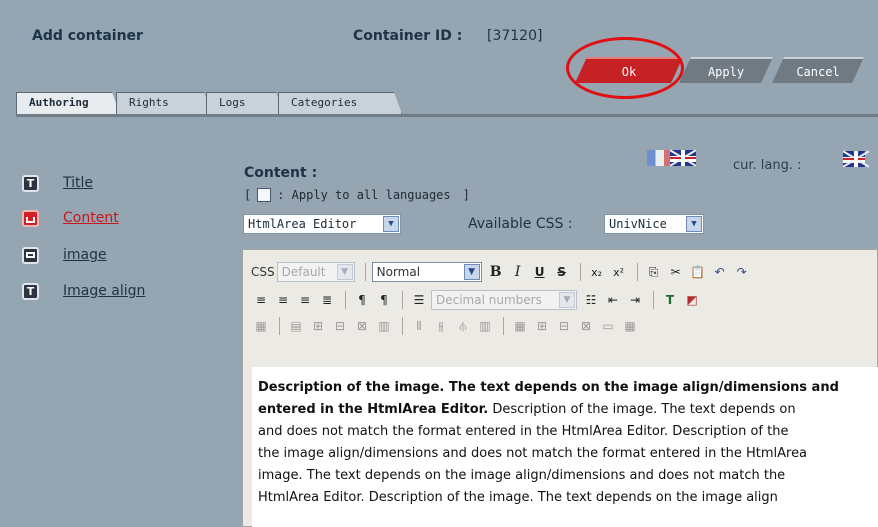 Image resolution: width=878 pixels, height=527 pixels. What do you see at coordinates (340, 326) in the screenshot?
I see `insert-row-after-icon: ⊟` at bounding box center [340, 326].